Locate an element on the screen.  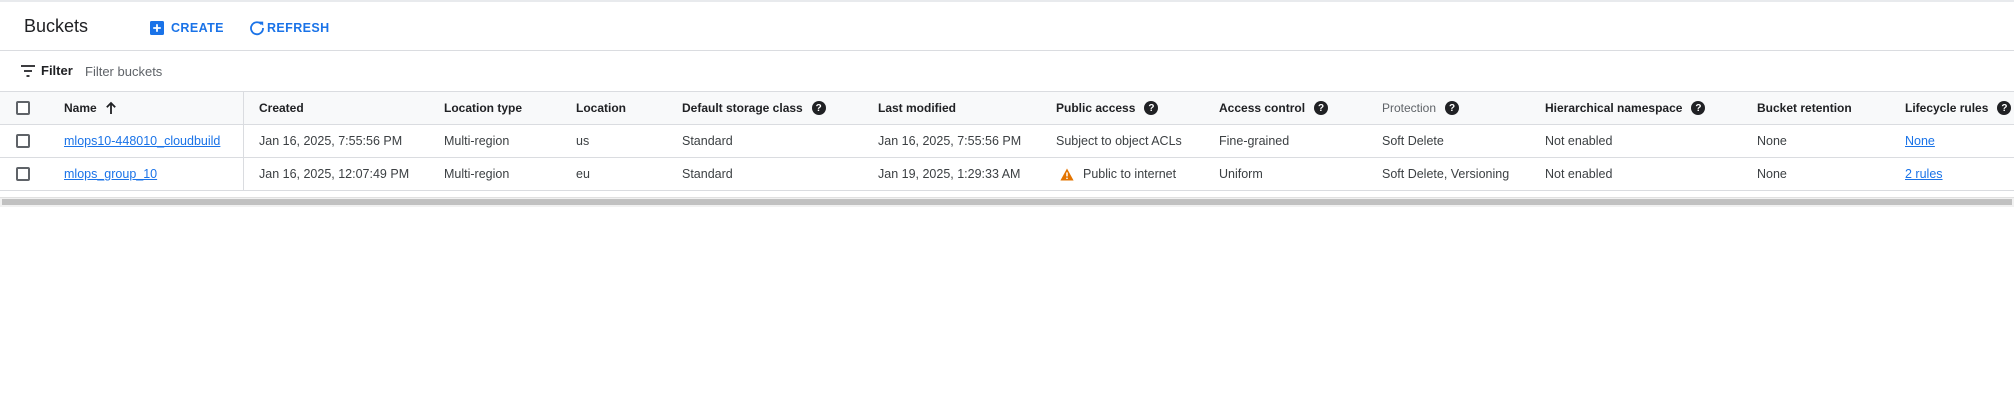
column-header-access-control-label: Access control is located at coordinates (1262, 108).